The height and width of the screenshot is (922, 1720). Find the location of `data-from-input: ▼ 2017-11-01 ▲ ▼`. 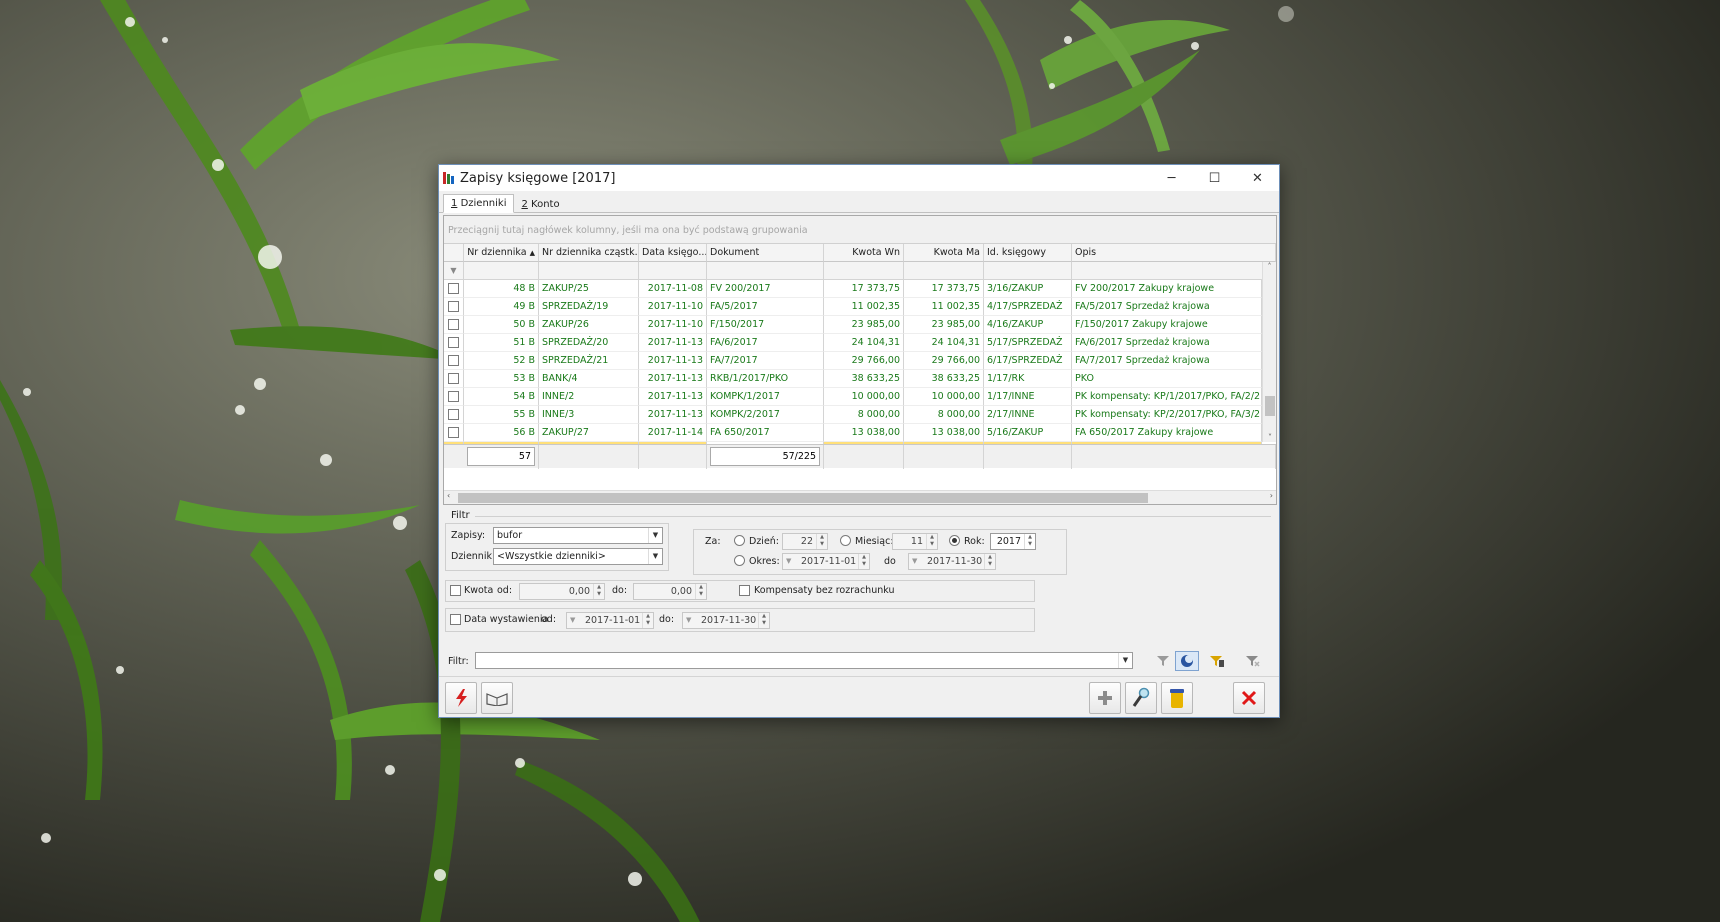

data-from-input: ▼ 2017-11-01 ▲ ▼ is located at coordinates (610, 620).